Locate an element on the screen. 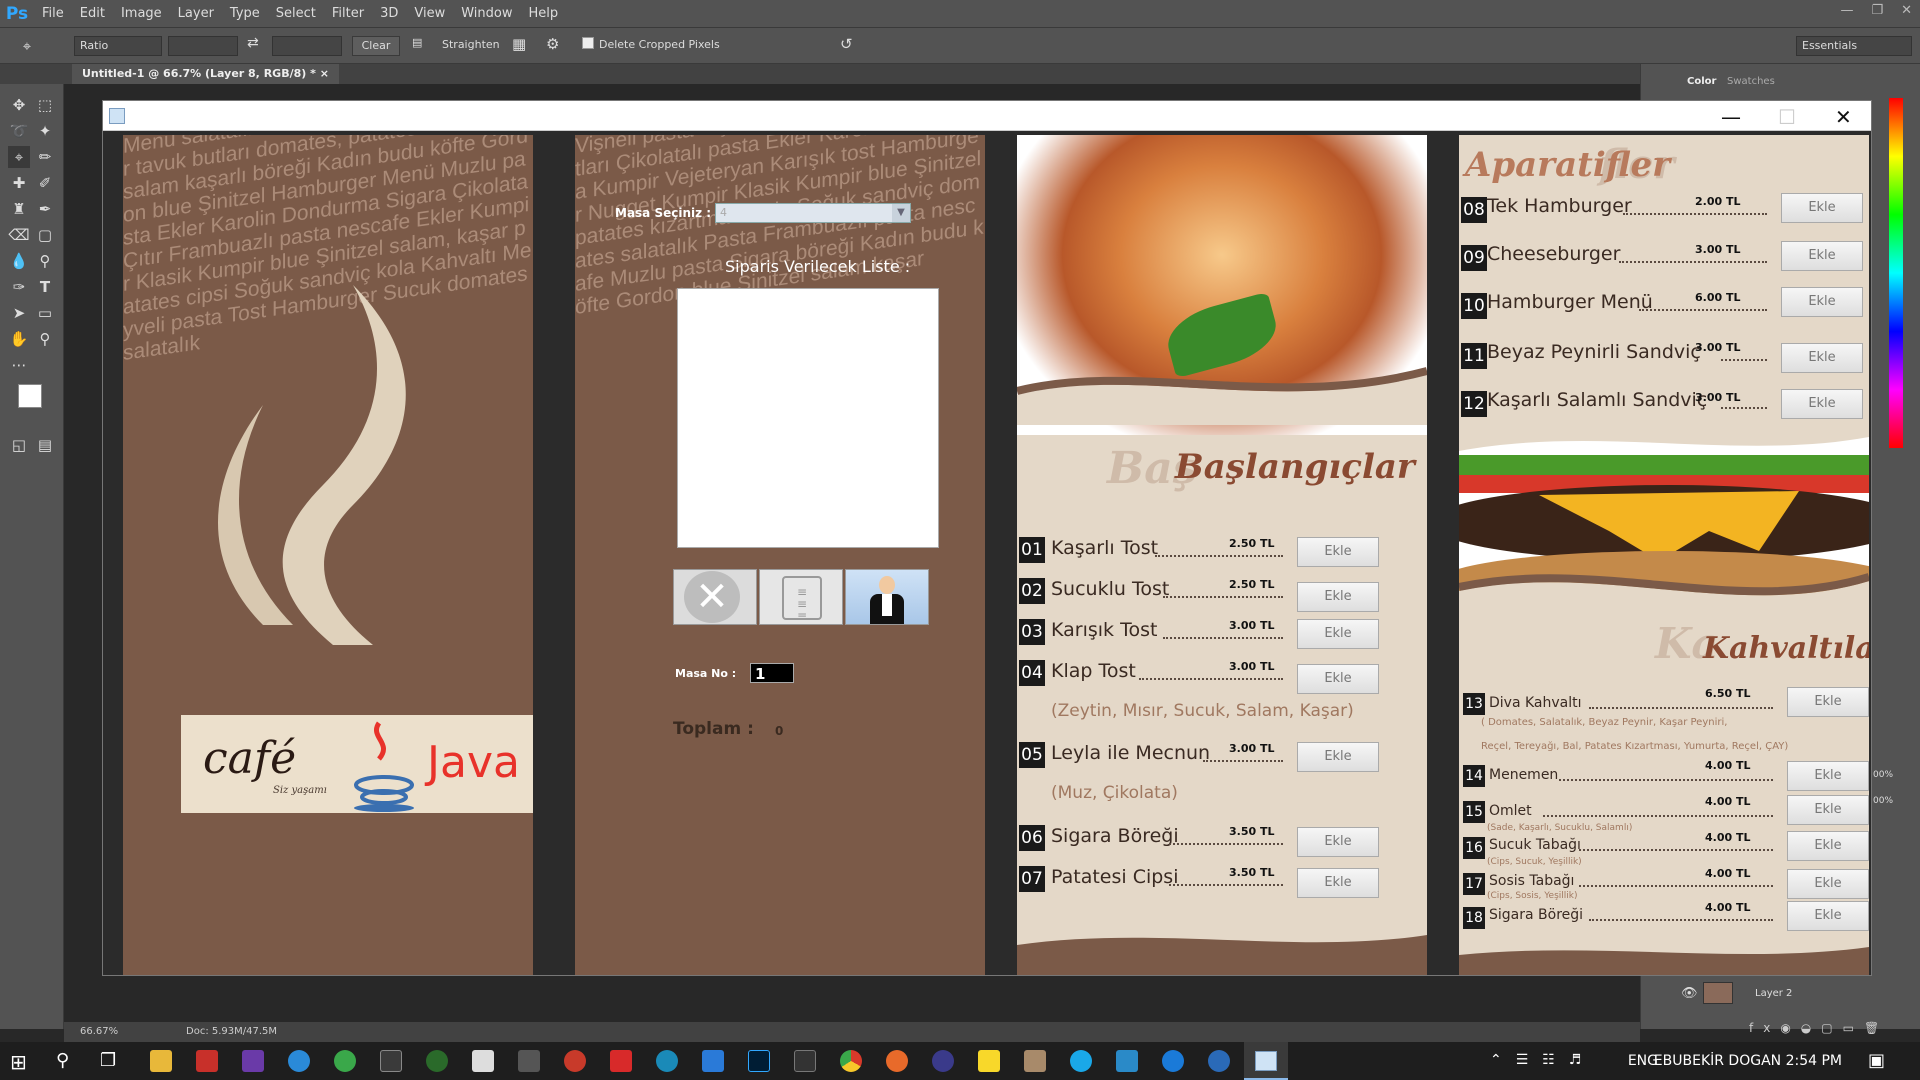 The image size is (1920, 1080). color-spectrum is located at coordinates (1896, 273).